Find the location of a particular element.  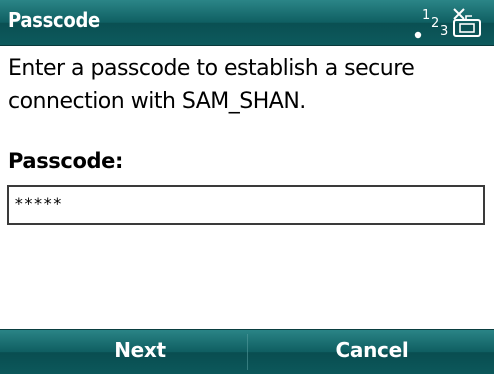

softkey-bar: Next Cancel is located at coordinates (247, 351).